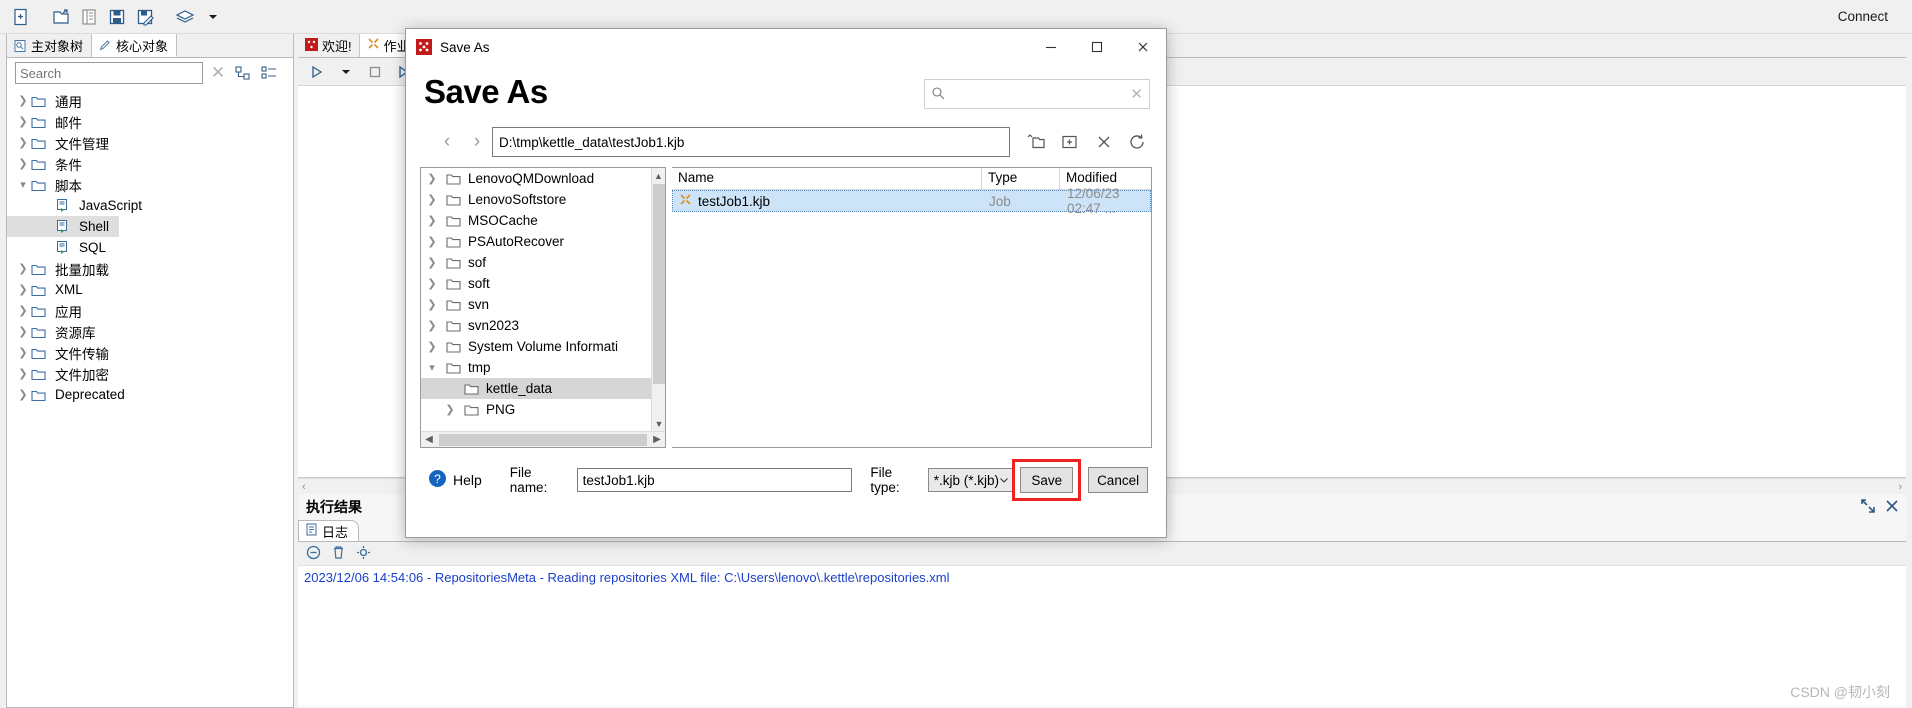 The width and height of the screenshot is (1912, 708). Describe the element at coordinates (185, 17) in the screenshot. I see `layers-icon` at that location.